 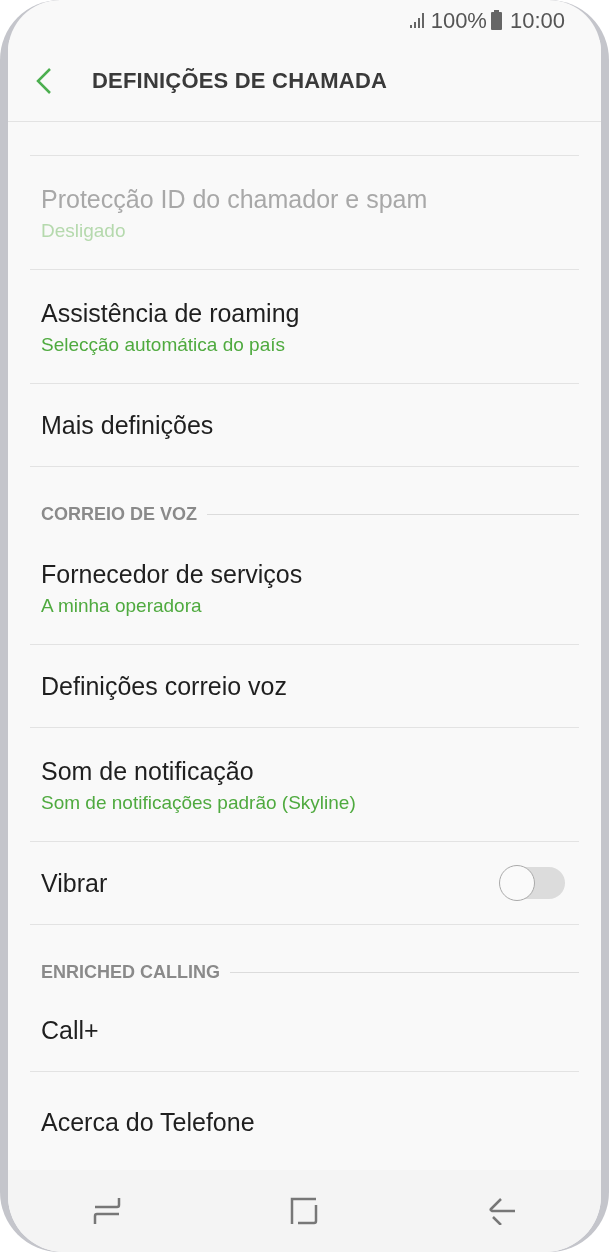 I want to click on item-title: Definições correio voz, so click(x=164, y=686).